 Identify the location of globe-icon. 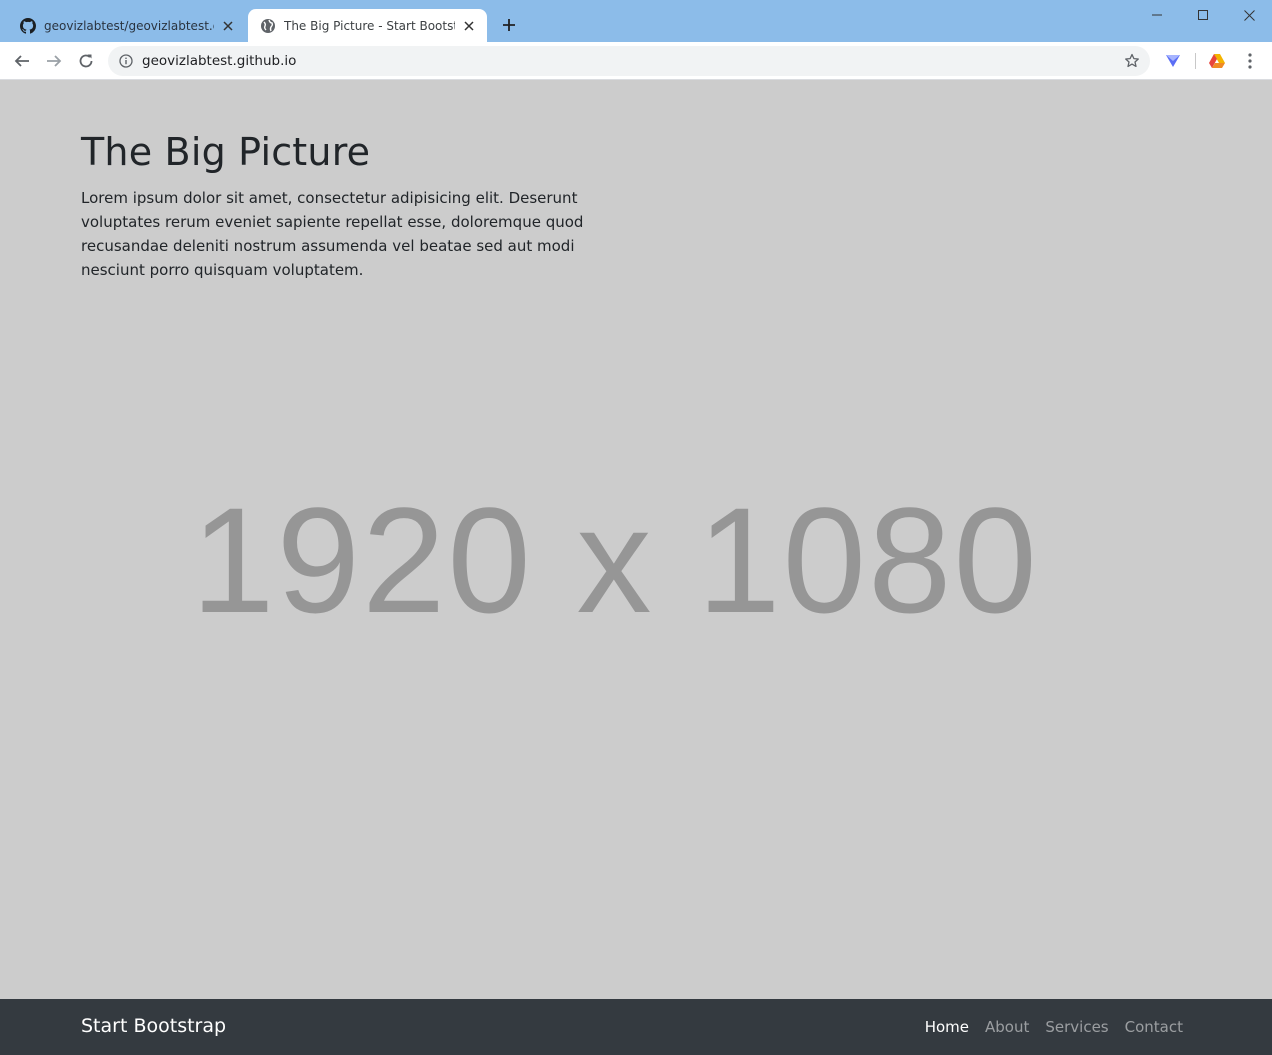
(268, 26).